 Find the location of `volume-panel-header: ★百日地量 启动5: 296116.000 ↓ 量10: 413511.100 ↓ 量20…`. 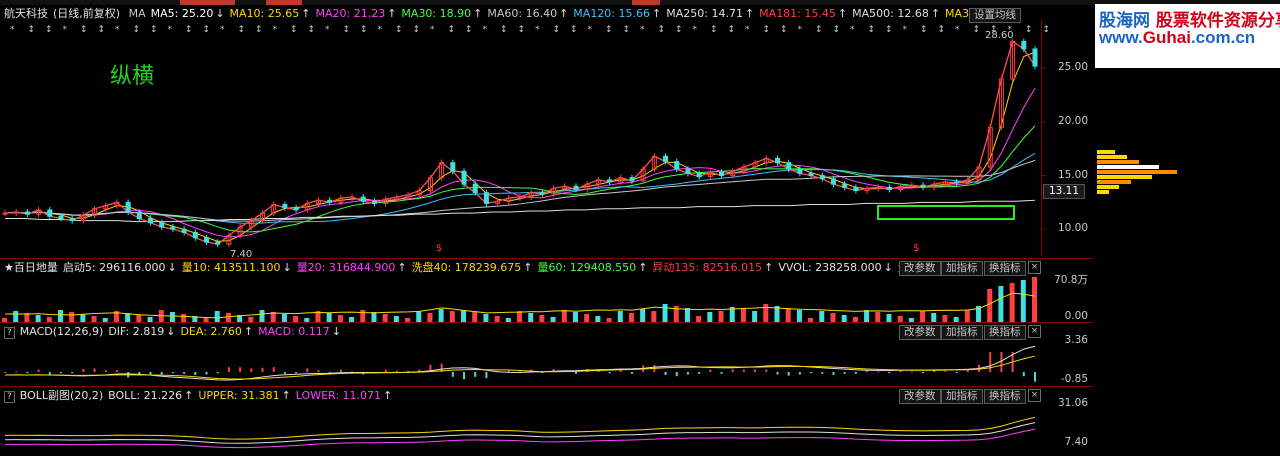

volume-panel-header: ★百日地量 启动5: 296116.000 ↓ 量10: 413511.100 ↓ 量20… is located at coordinates (492, 268).